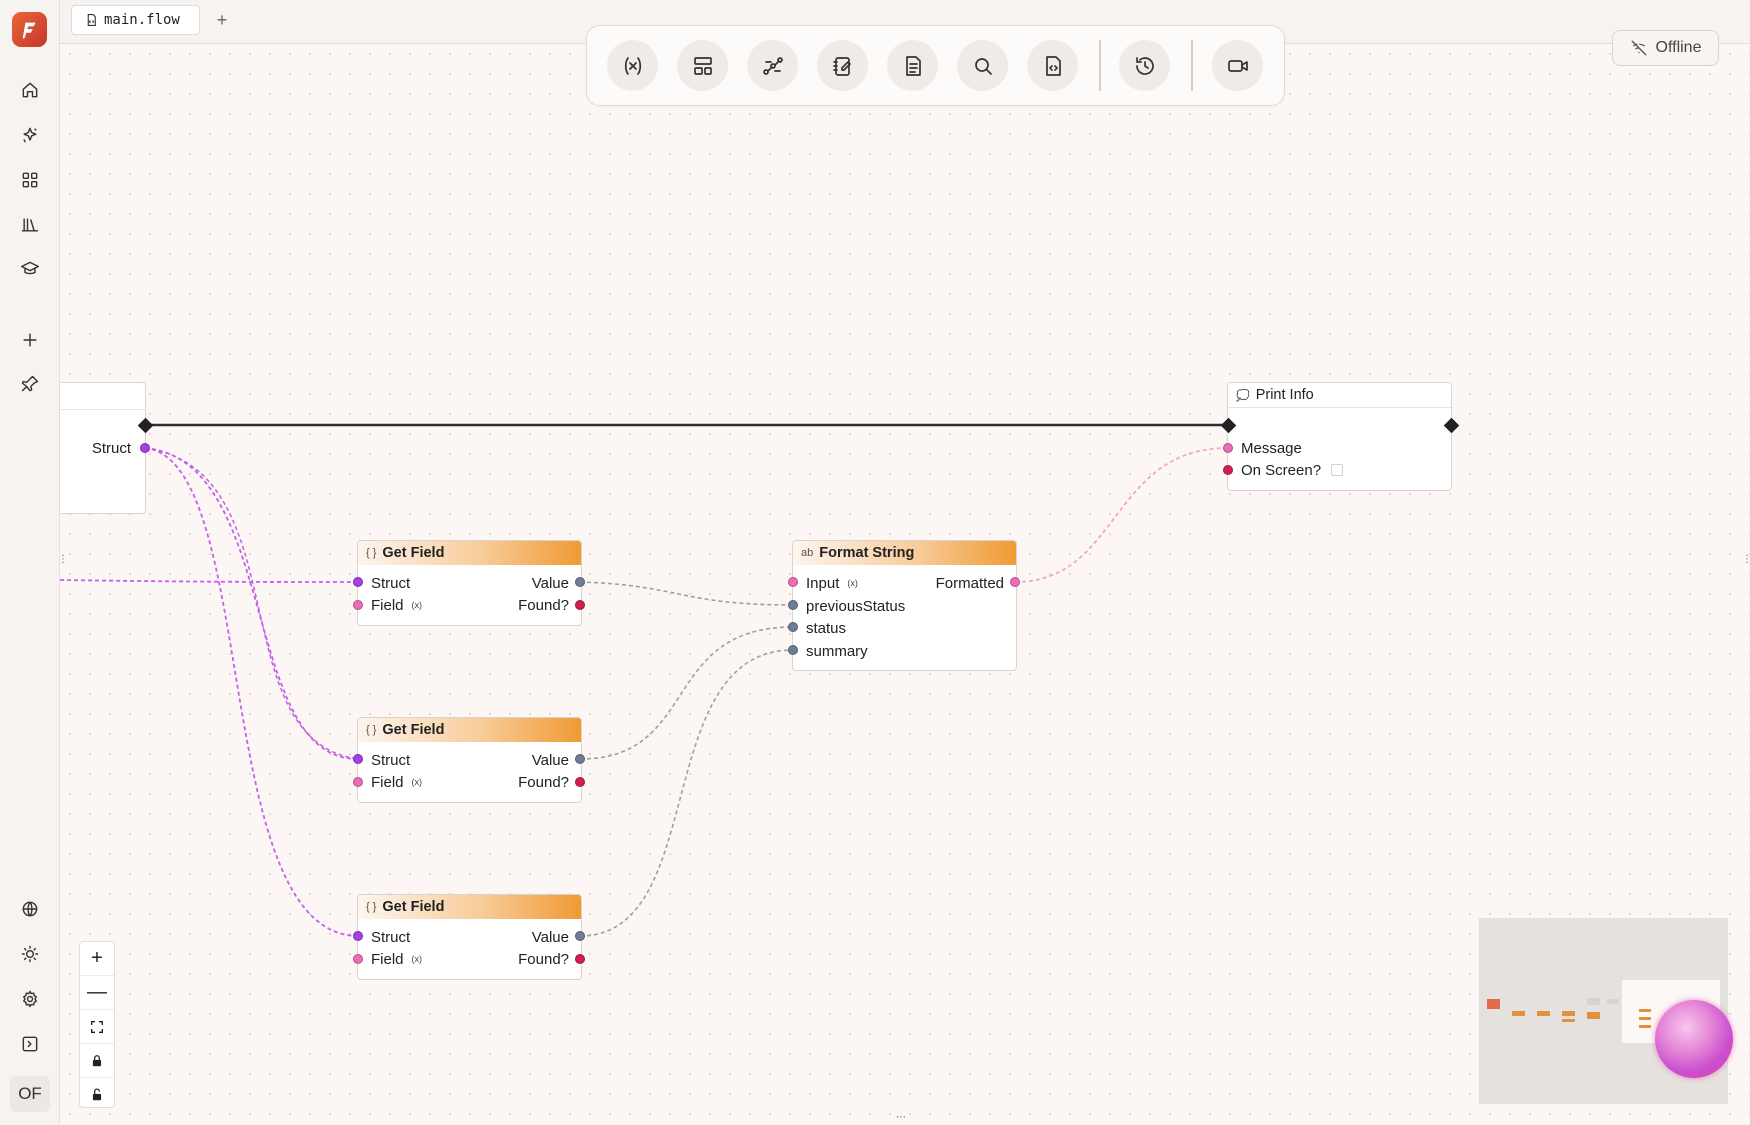  Describe the element at coordinates (793, 605) in the screenshot. I see `previous-status-in-port` at that location.